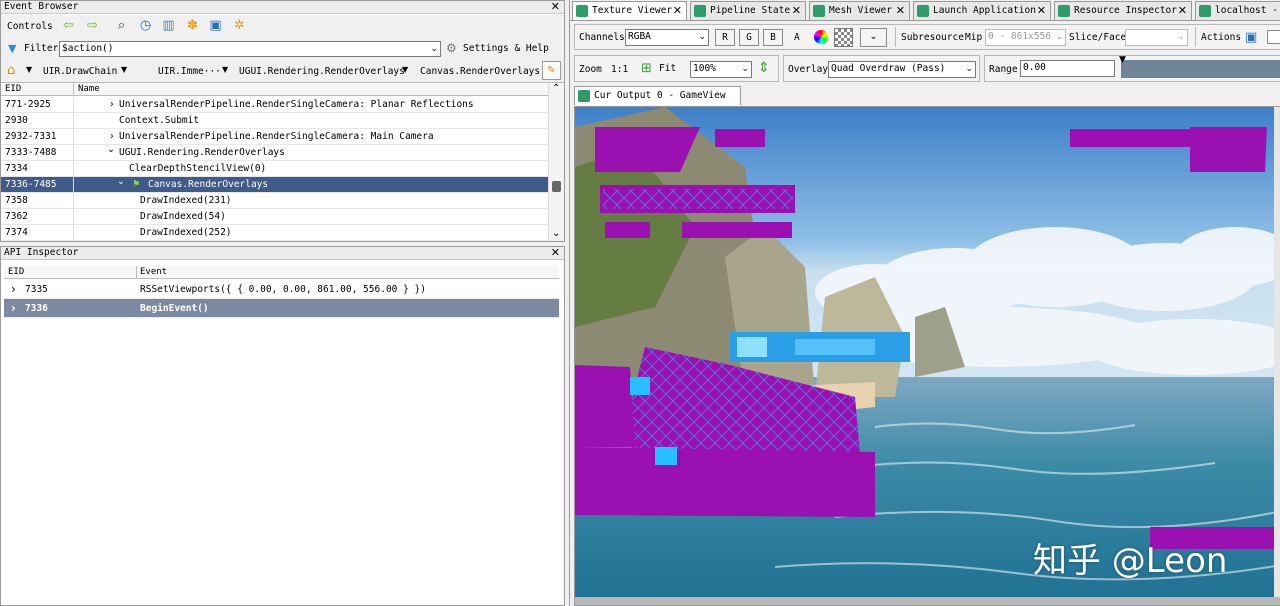 The height and width of the screenshot is (606, 1280). Describe the element at coordinates (192, 25) in the screenshot. I see `settings-gear-icon: ✽` at that location.